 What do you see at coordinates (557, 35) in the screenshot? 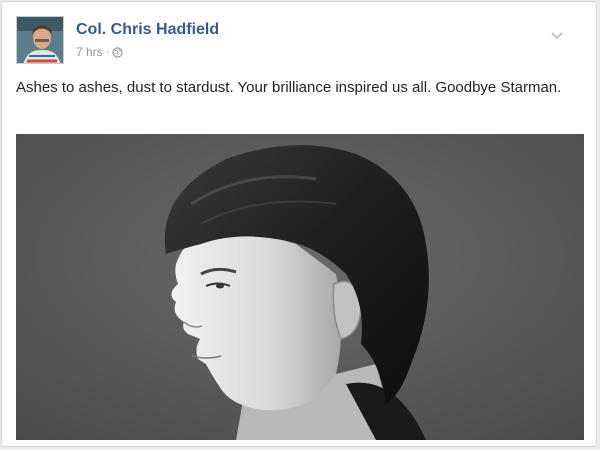
I see `chevron-down-icon` at bounding box center [557, 35].